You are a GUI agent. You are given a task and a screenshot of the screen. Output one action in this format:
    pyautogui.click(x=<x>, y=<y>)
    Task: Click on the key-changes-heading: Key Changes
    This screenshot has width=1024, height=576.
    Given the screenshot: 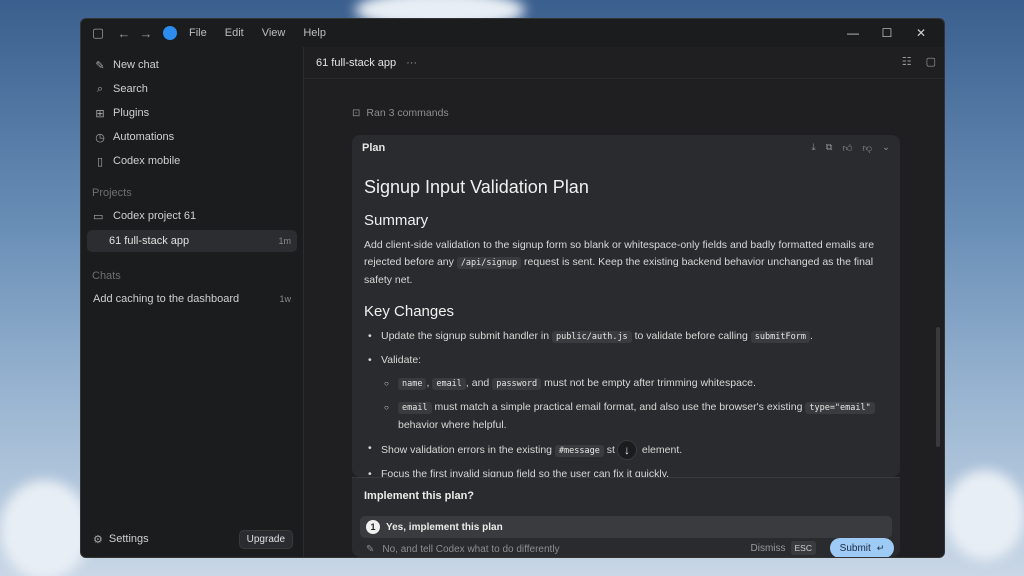 What is the action you would take?
    pyautogui.click(x=409, y=311)
    